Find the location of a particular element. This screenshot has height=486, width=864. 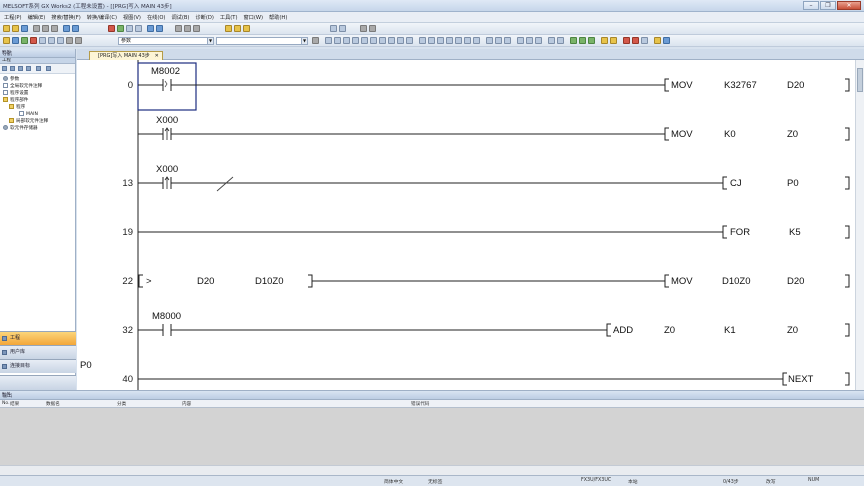

simulation-start-icon is located at coordinates (363, 28).